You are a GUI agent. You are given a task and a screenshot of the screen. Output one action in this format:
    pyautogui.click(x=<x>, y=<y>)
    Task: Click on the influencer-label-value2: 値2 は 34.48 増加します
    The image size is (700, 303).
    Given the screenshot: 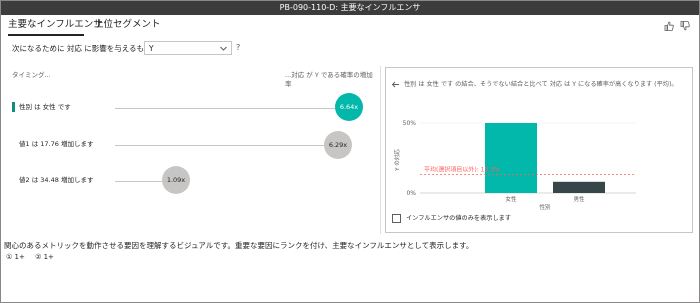 What is the action you would take?
    pyautogui.click(x=56, y=180)
    